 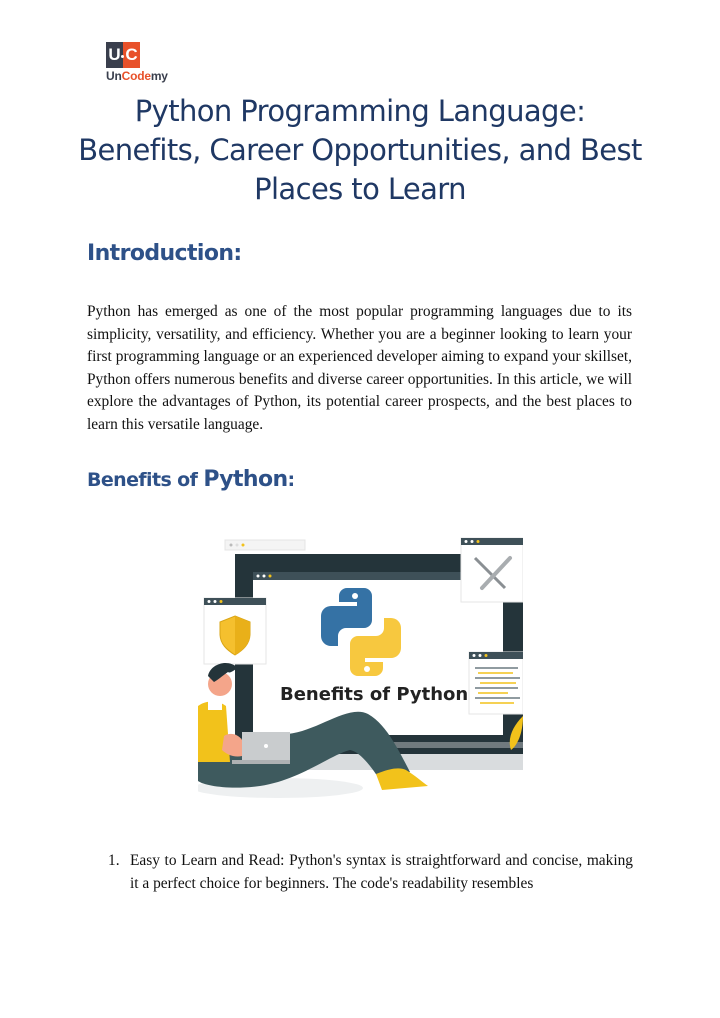 I want to click on benefits-heading-part2: Python, so click(x=245, y=479).